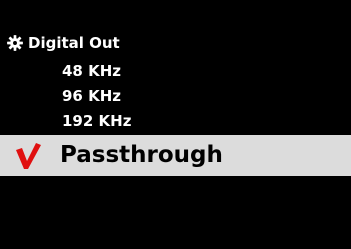  What do you see at coordinates (96, 121) in the screenshot?
I see `option-192khz: 192 KHz` at bounding box center [96, 121].